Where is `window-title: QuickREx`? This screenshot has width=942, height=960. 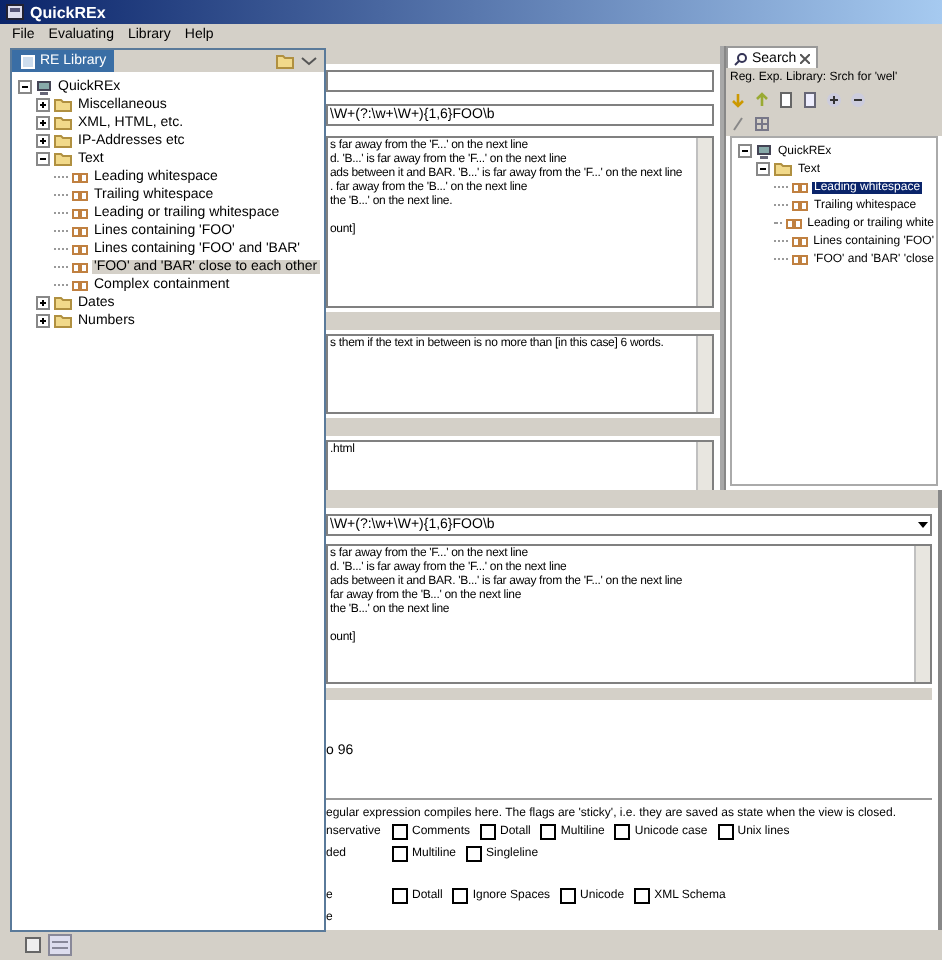
window-title: QuickREx is located at coordinates (68, 12).